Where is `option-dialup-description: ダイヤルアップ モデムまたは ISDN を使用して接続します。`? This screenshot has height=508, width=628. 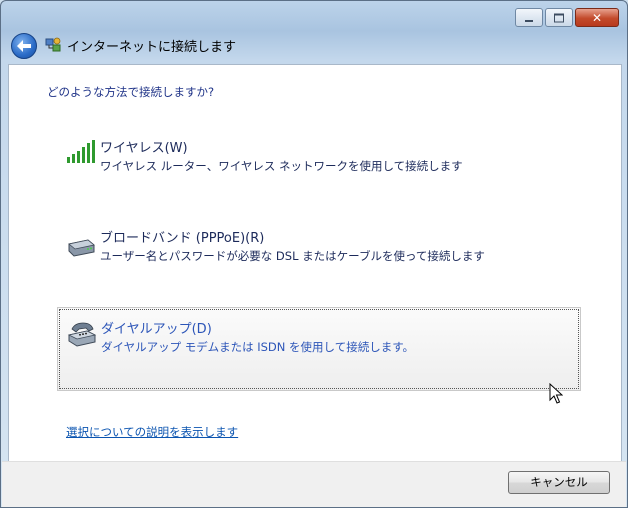
option-dialup-description: ダイヤルアップ モデムまたは ISDN を使用して接続します。 is located at coordinates (258, 347).